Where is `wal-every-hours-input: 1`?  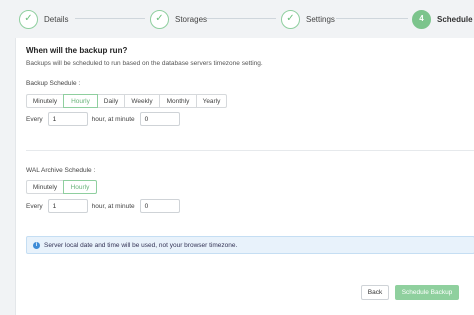
wal-every-hours-input: 1 is located at coordinates (67, 206).